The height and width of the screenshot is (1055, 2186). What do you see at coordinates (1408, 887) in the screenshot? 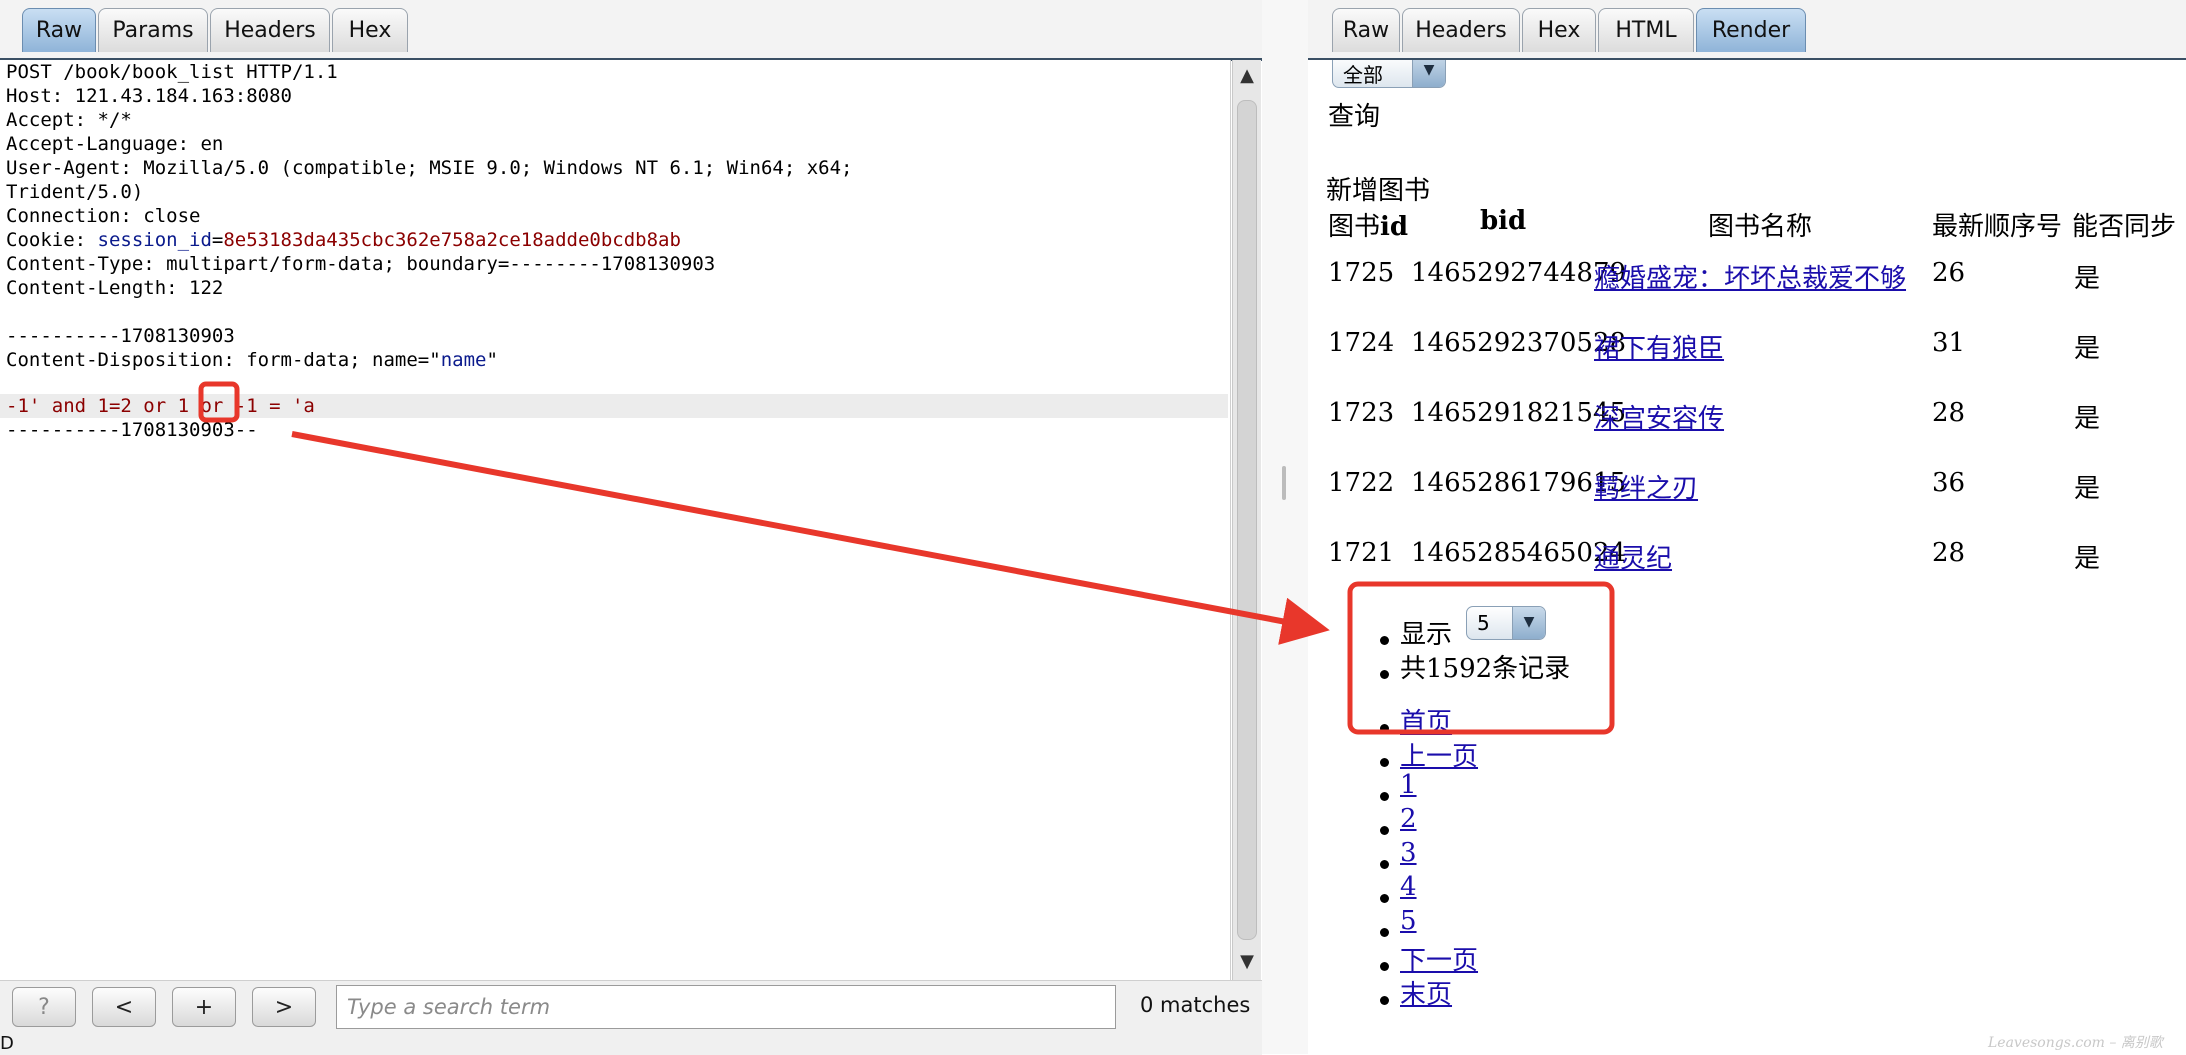
I see `page-4-link: 4` at bounding box center [1408, 887].